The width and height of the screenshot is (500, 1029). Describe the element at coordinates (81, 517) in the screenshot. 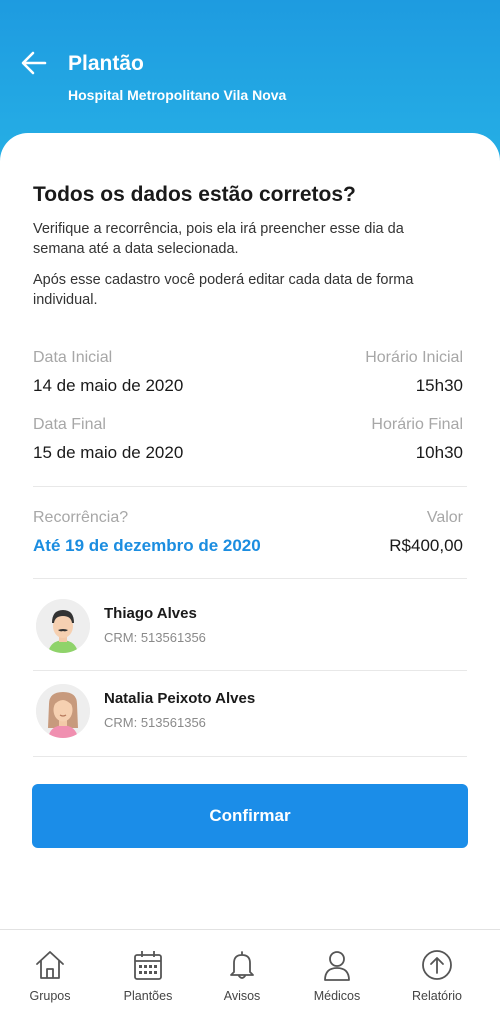

I see `recurrence-label: Recorrência?` at that location.